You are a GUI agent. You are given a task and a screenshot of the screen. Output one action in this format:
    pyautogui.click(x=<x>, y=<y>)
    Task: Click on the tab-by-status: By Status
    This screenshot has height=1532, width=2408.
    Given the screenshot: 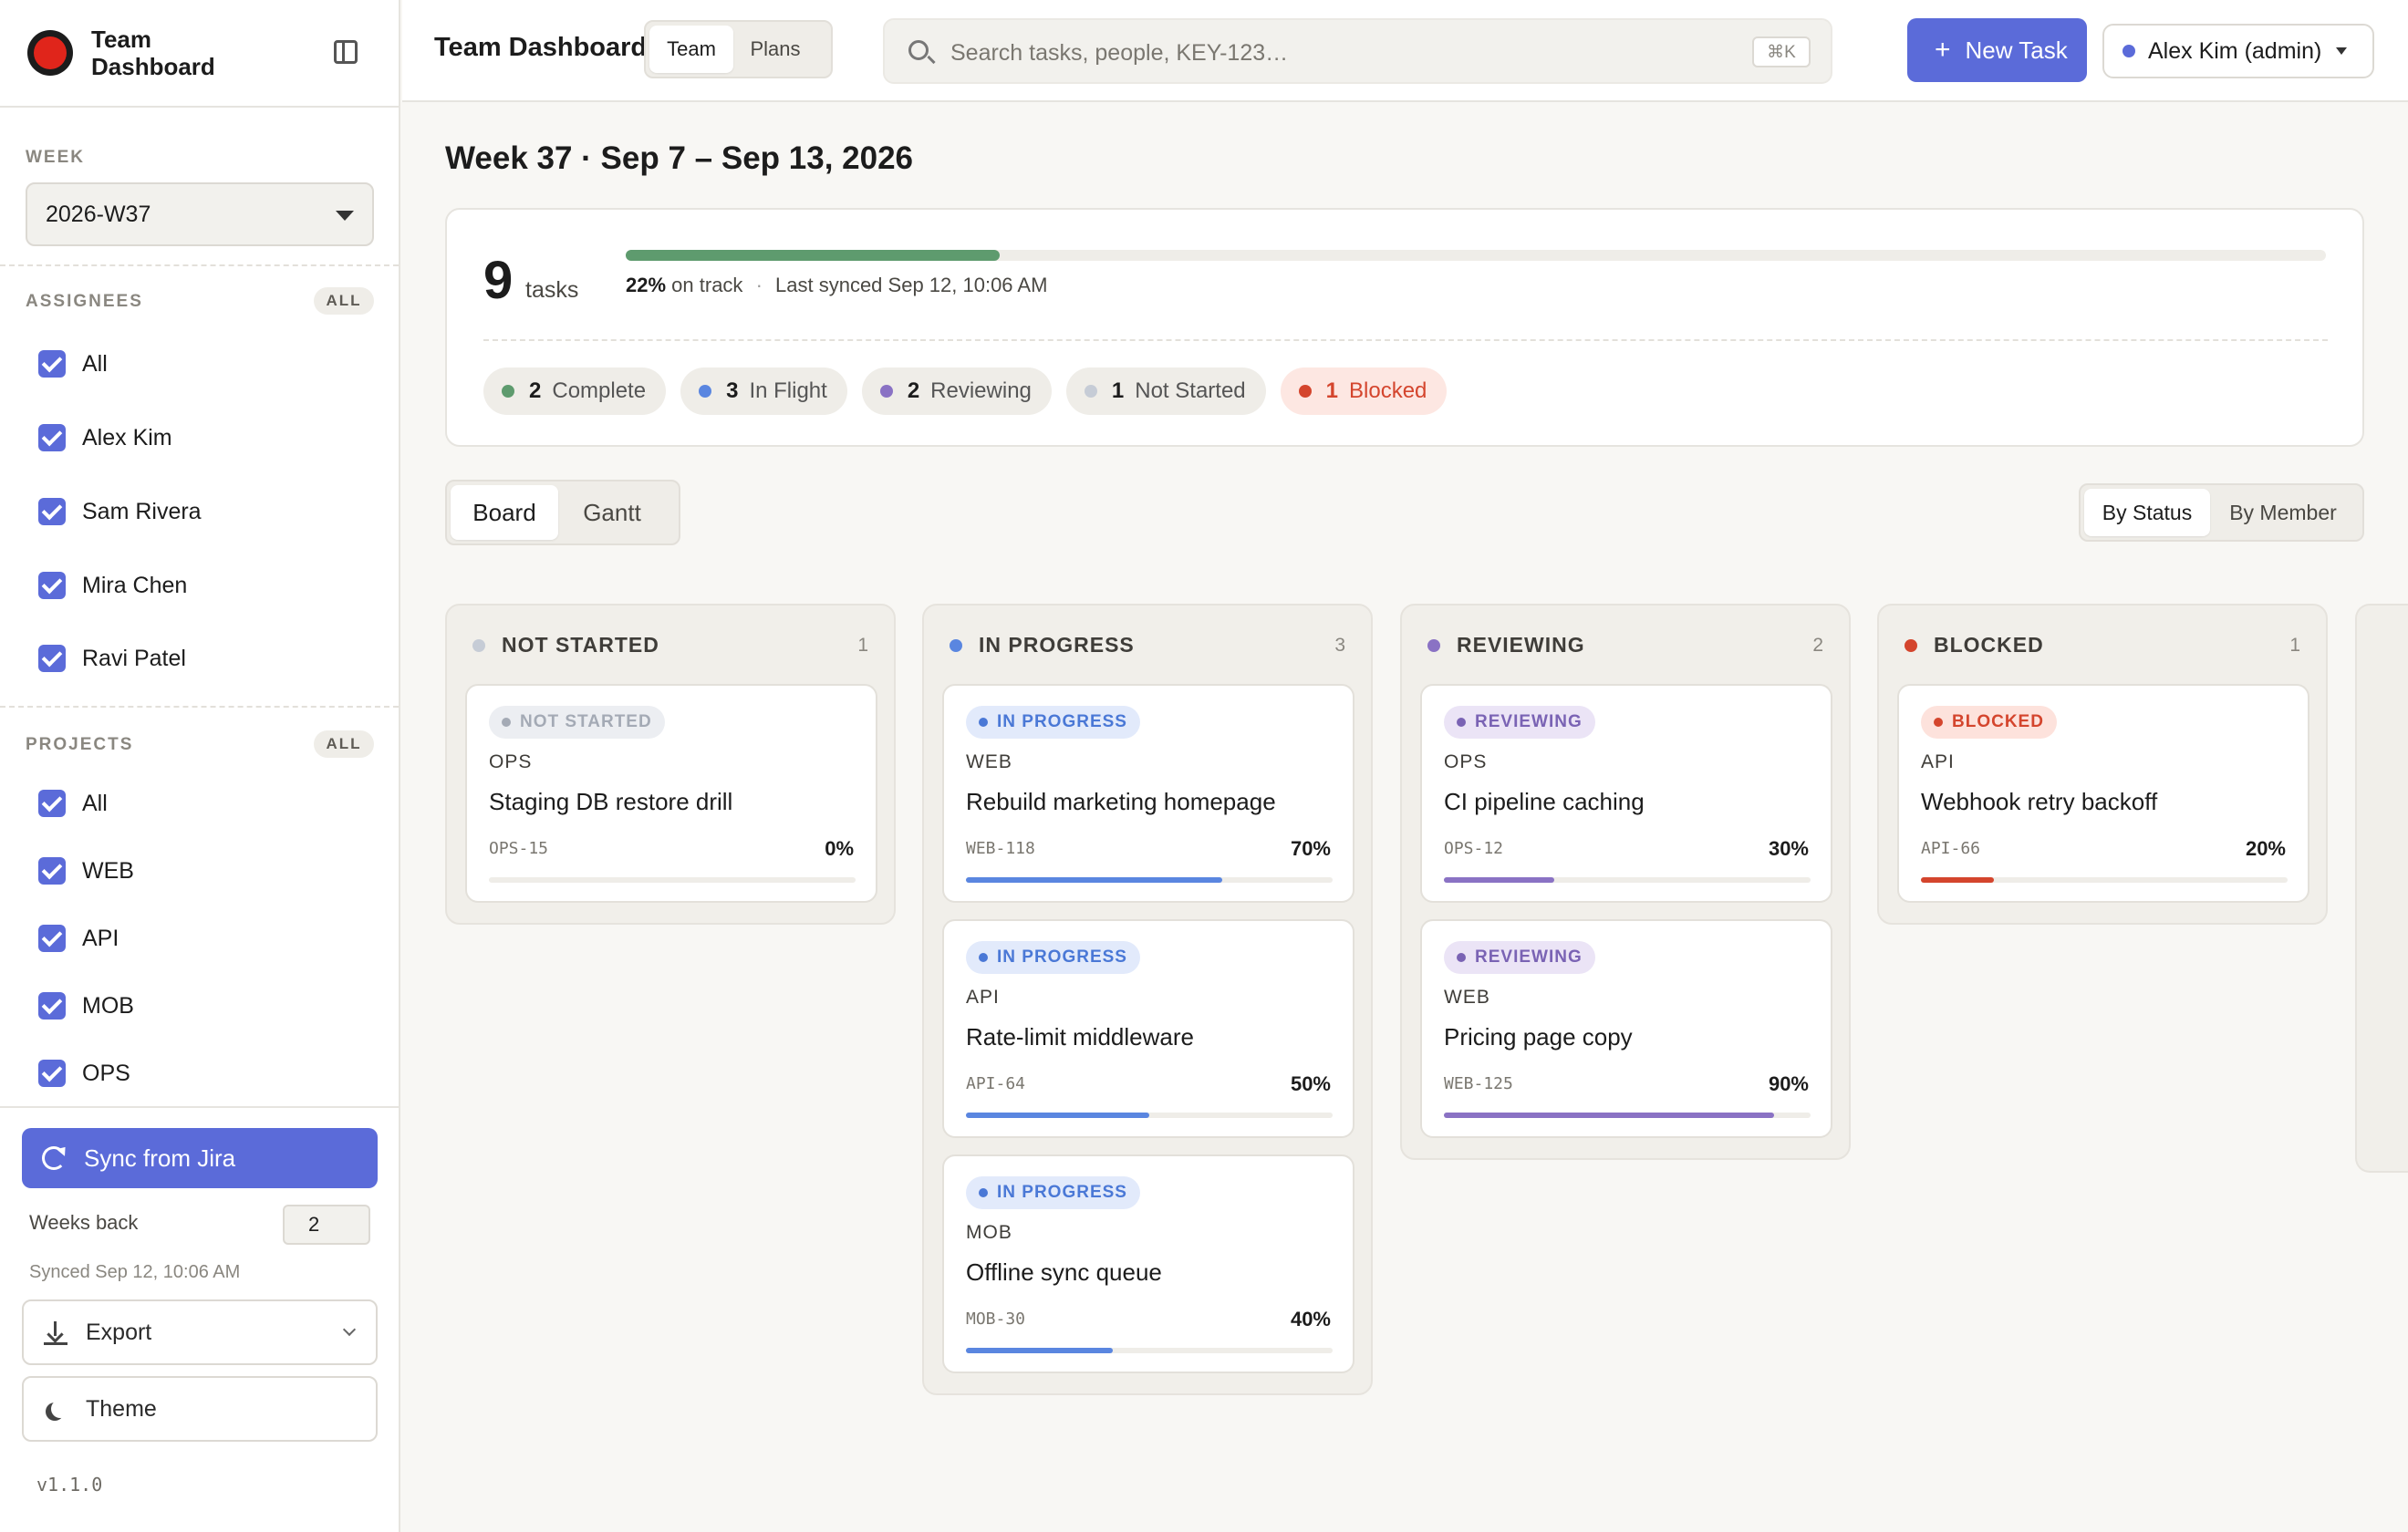 What is the action you would take?
    pyautogui.click(x=2147, y=512)
    